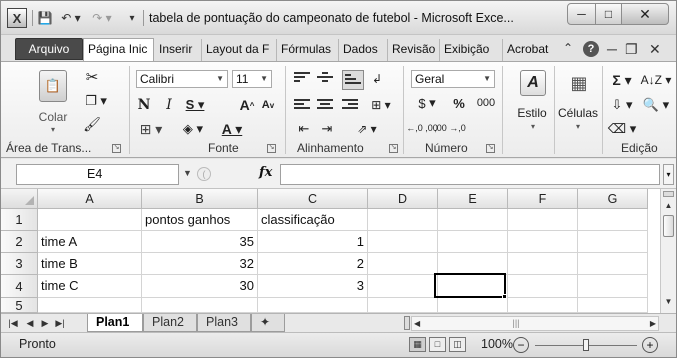 This screenshot has width=677, height=358. Describe the element at coordinates (313, 286) in the screenshot. I see `cell-c4: 3` at that location.